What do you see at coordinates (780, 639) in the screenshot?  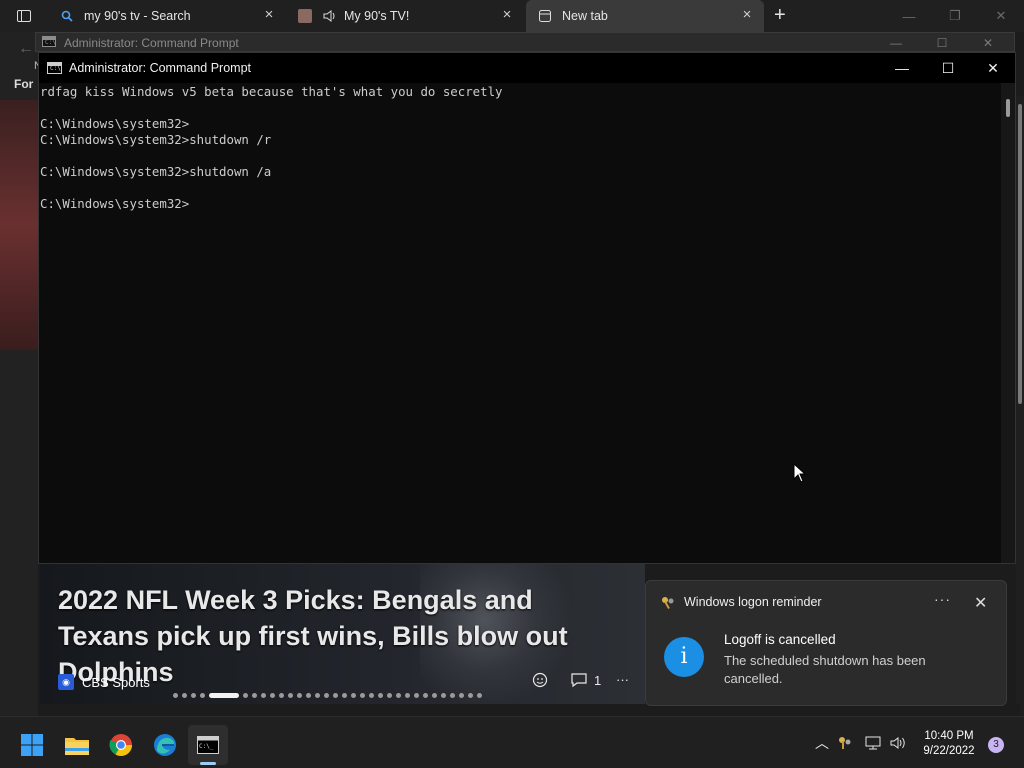 I see `toast-title: Logoff is cancelled` at bounding box center [780, 639].